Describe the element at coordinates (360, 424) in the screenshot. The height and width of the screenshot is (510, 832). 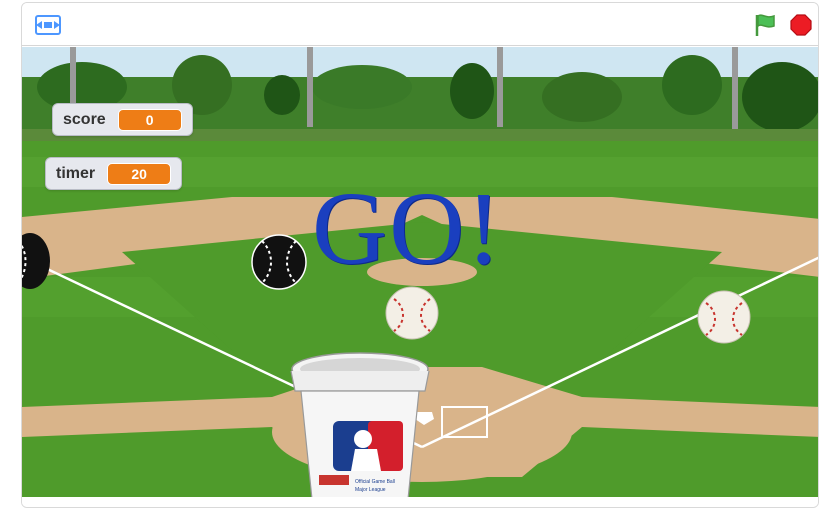
I see `bucket-player: Official Game Ball Major League` at that location.